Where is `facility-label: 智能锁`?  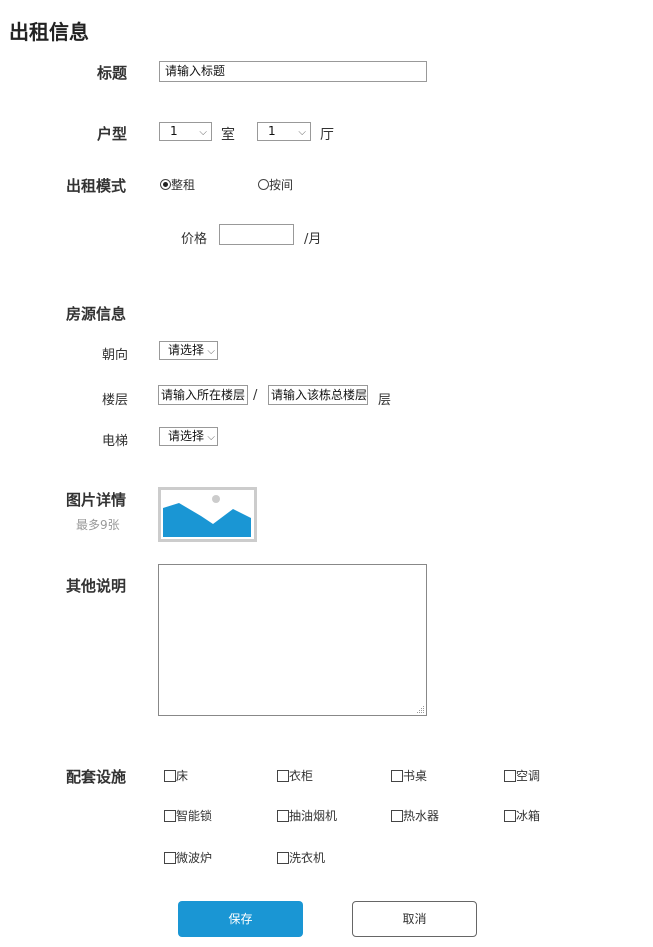 facility-label: 智能锁 is located at coordinates (194, 816).